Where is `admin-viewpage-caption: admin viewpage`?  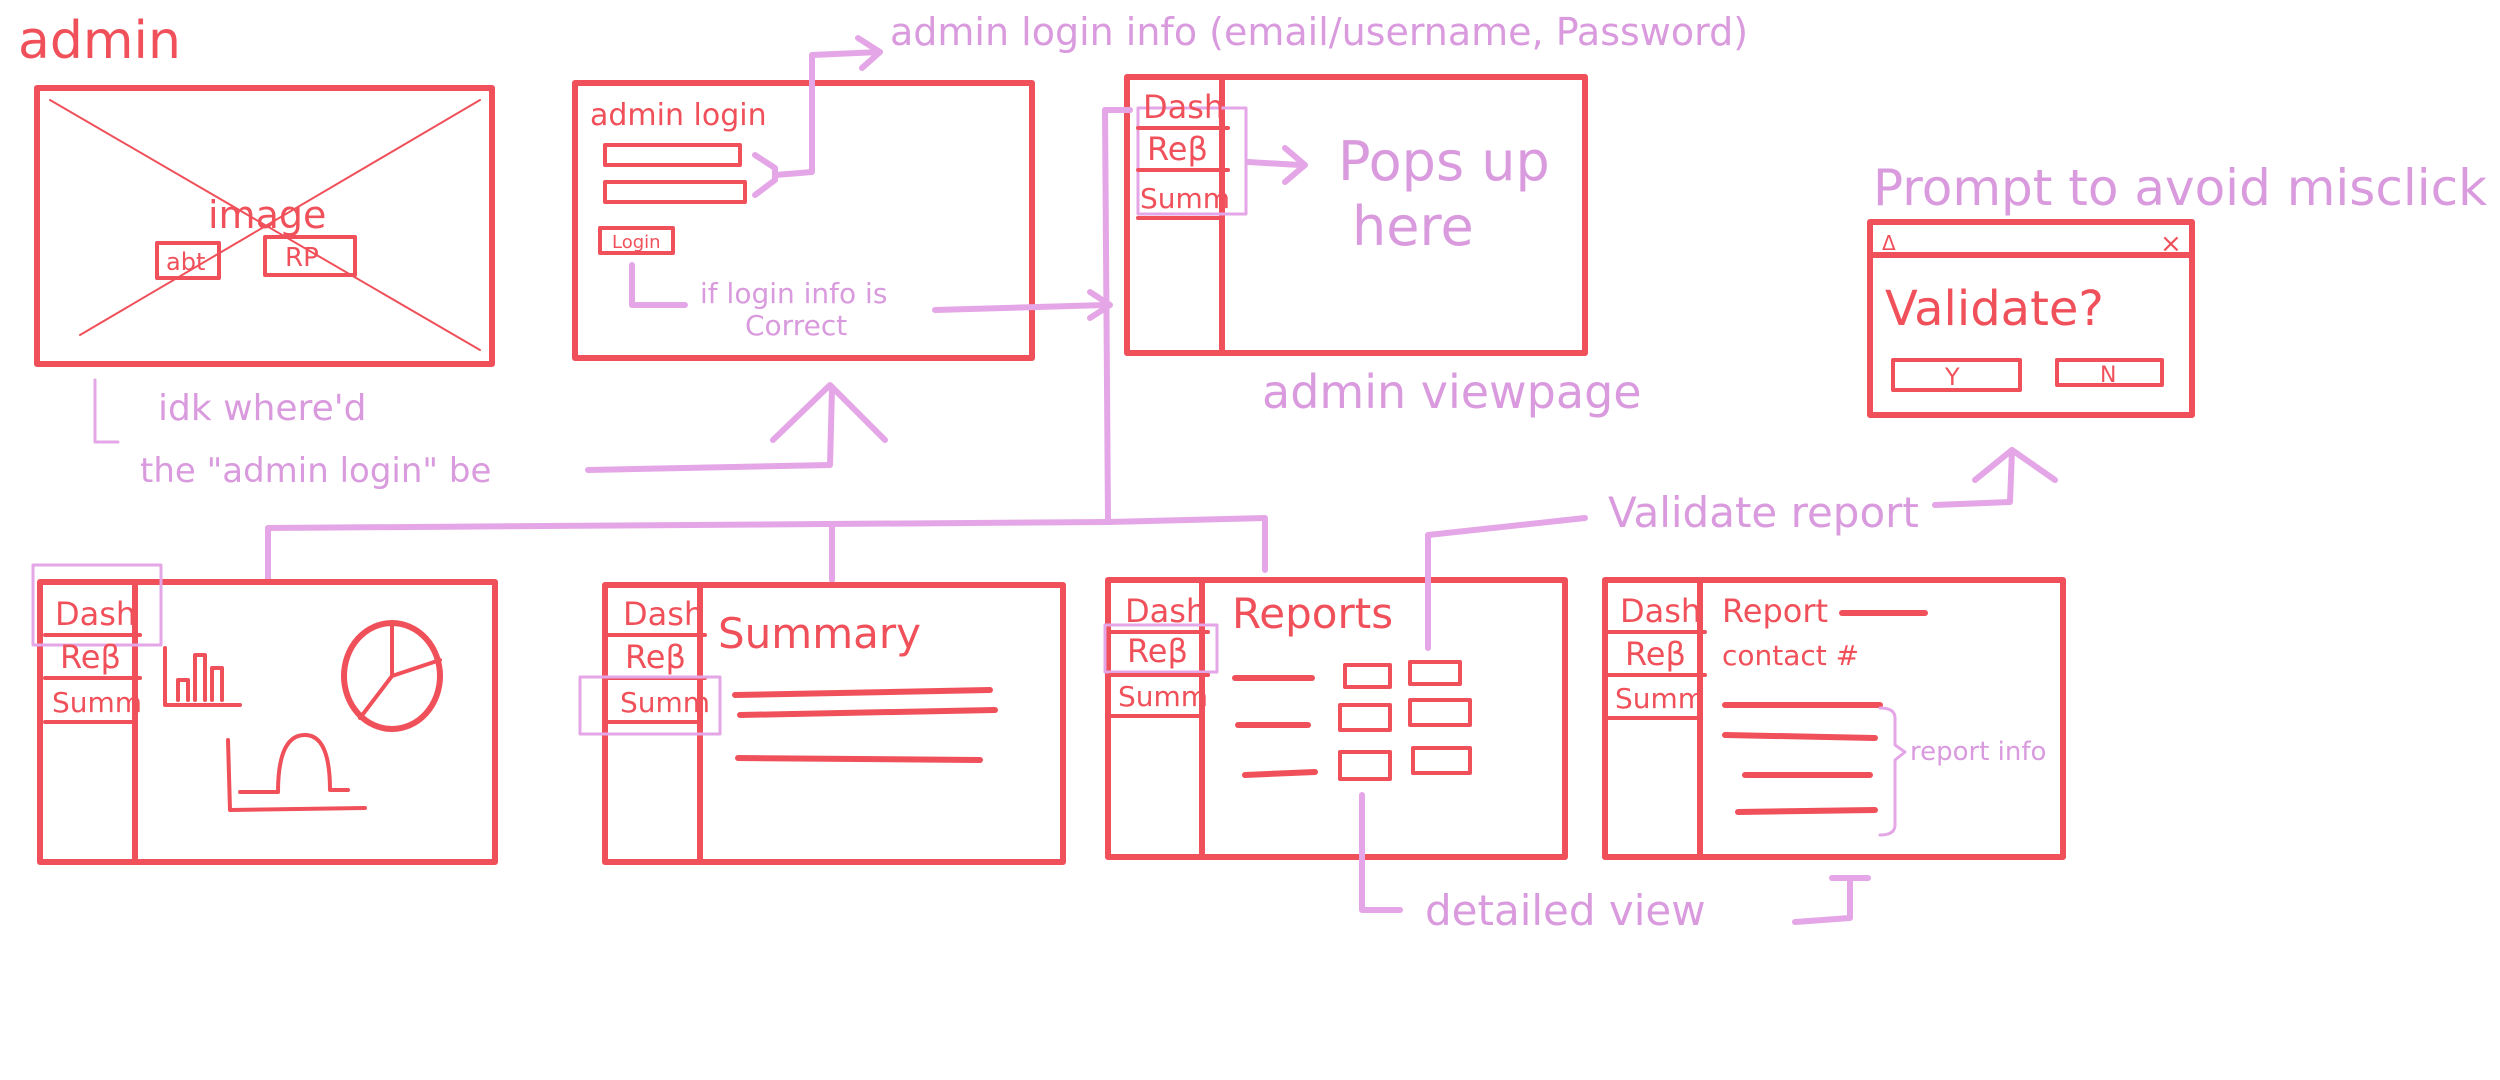 admin-viewpage-caption: admin viewpage is located at coordinates (1452, 392).